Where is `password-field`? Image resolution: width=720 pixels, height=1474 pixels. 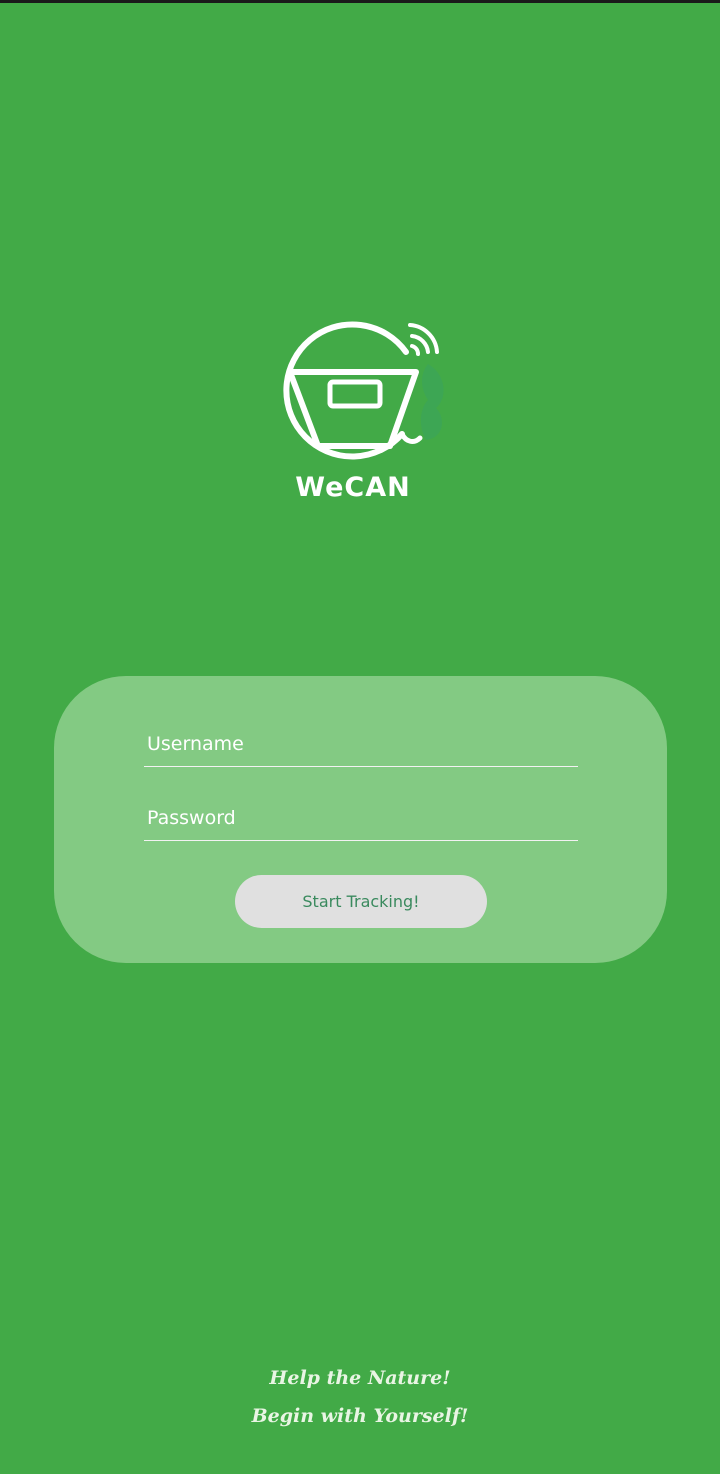 password-field is located at coordinates (361, 818).